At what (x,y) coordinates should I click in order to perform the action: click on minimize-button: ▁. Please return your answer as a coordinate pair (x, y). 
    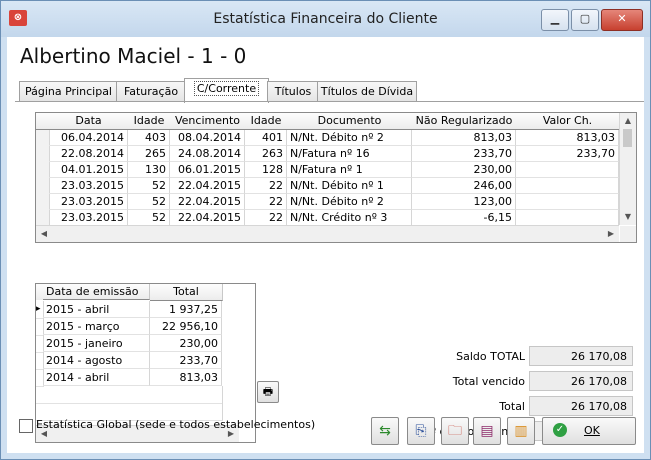
    Looking at the image, I should click on (555, 20).